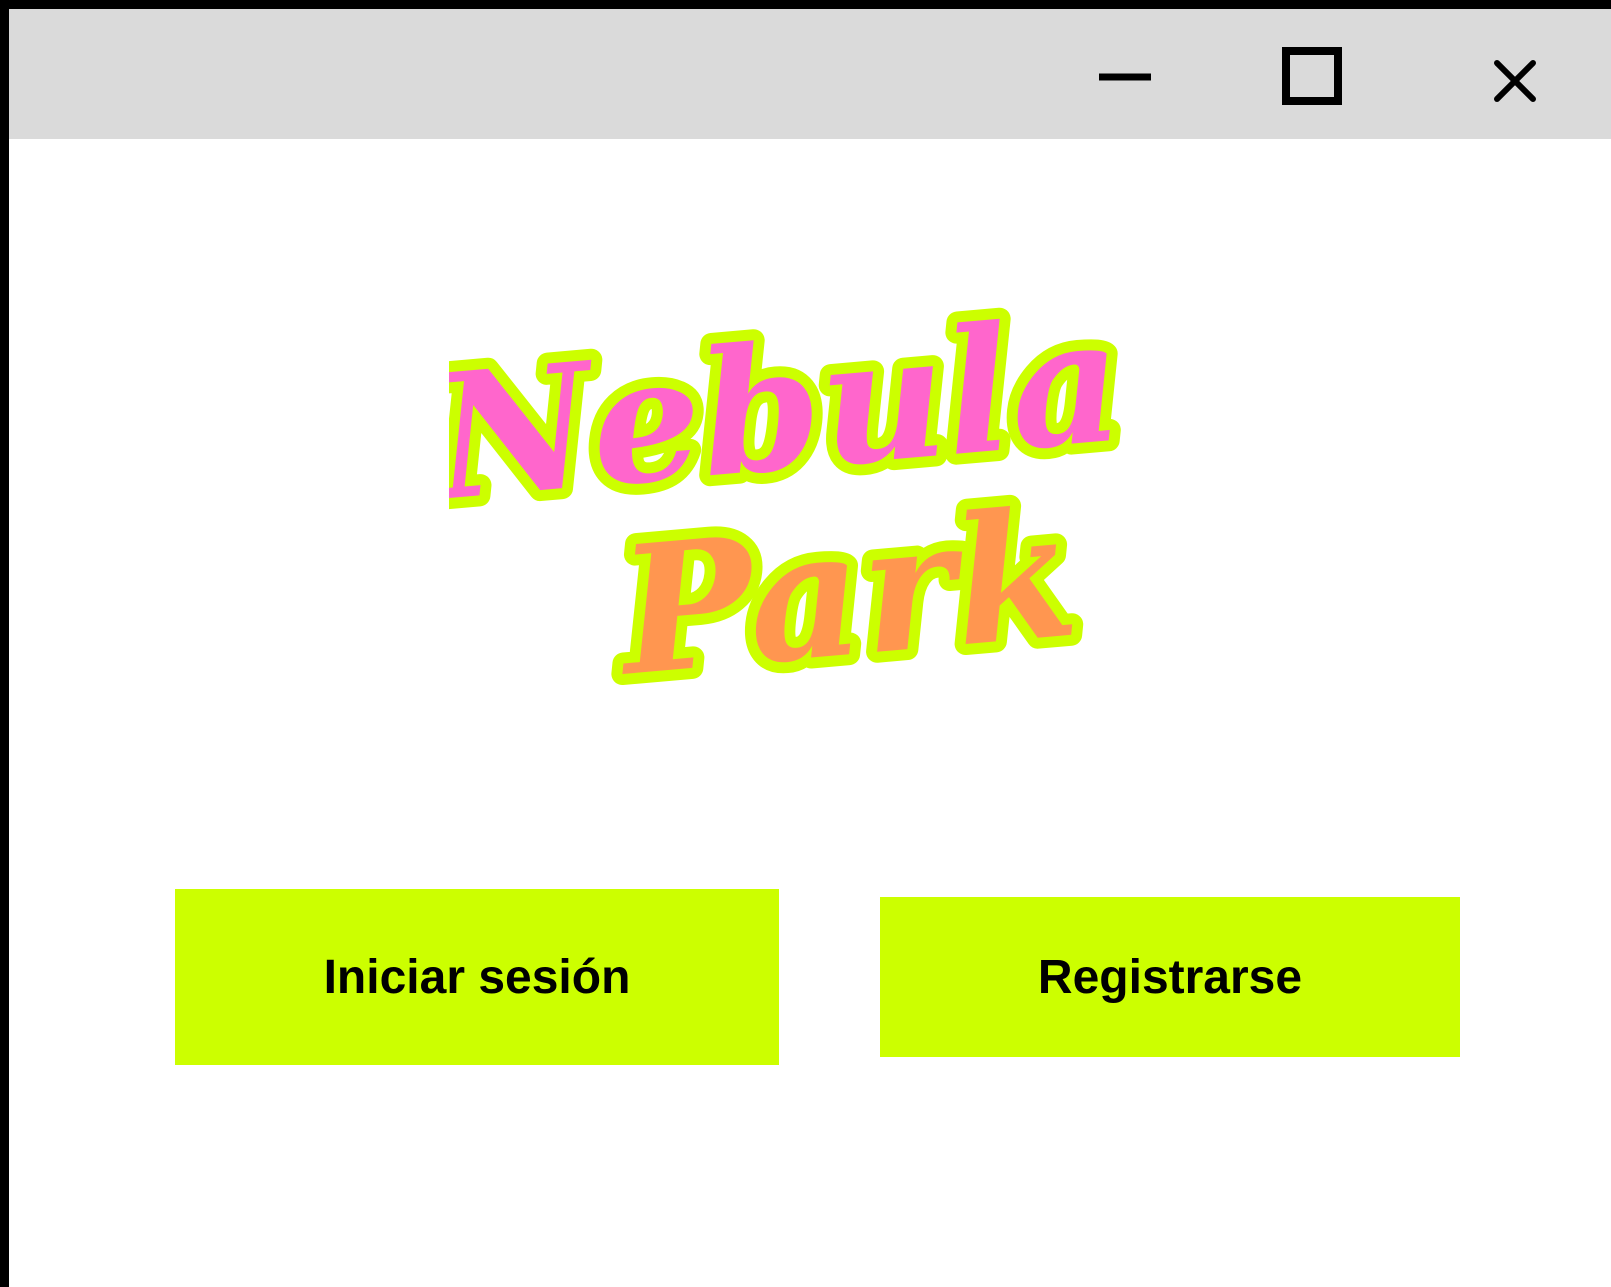 The image size is (1611, 1287). I want to click on register-button: Registrarse, so click(1170, 977).